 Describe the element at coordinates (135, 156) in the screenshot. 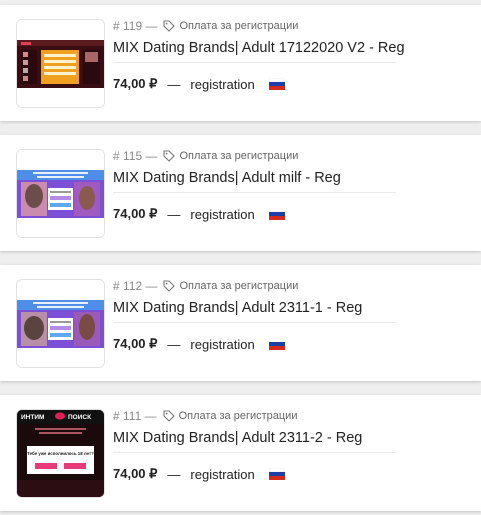

I see `offer-number: # 115 —` at that location.